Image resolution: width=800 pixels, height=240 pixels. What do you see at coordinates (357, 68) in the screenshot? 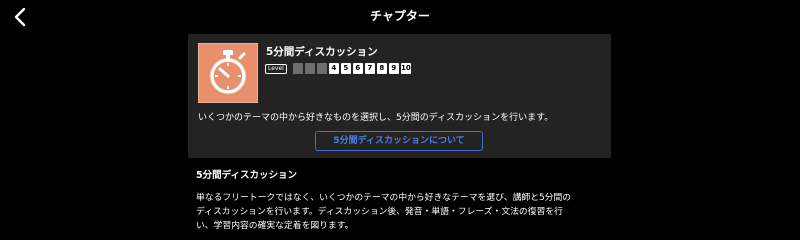
I see `level-box-6: 6` at bounding box center [357, 68].